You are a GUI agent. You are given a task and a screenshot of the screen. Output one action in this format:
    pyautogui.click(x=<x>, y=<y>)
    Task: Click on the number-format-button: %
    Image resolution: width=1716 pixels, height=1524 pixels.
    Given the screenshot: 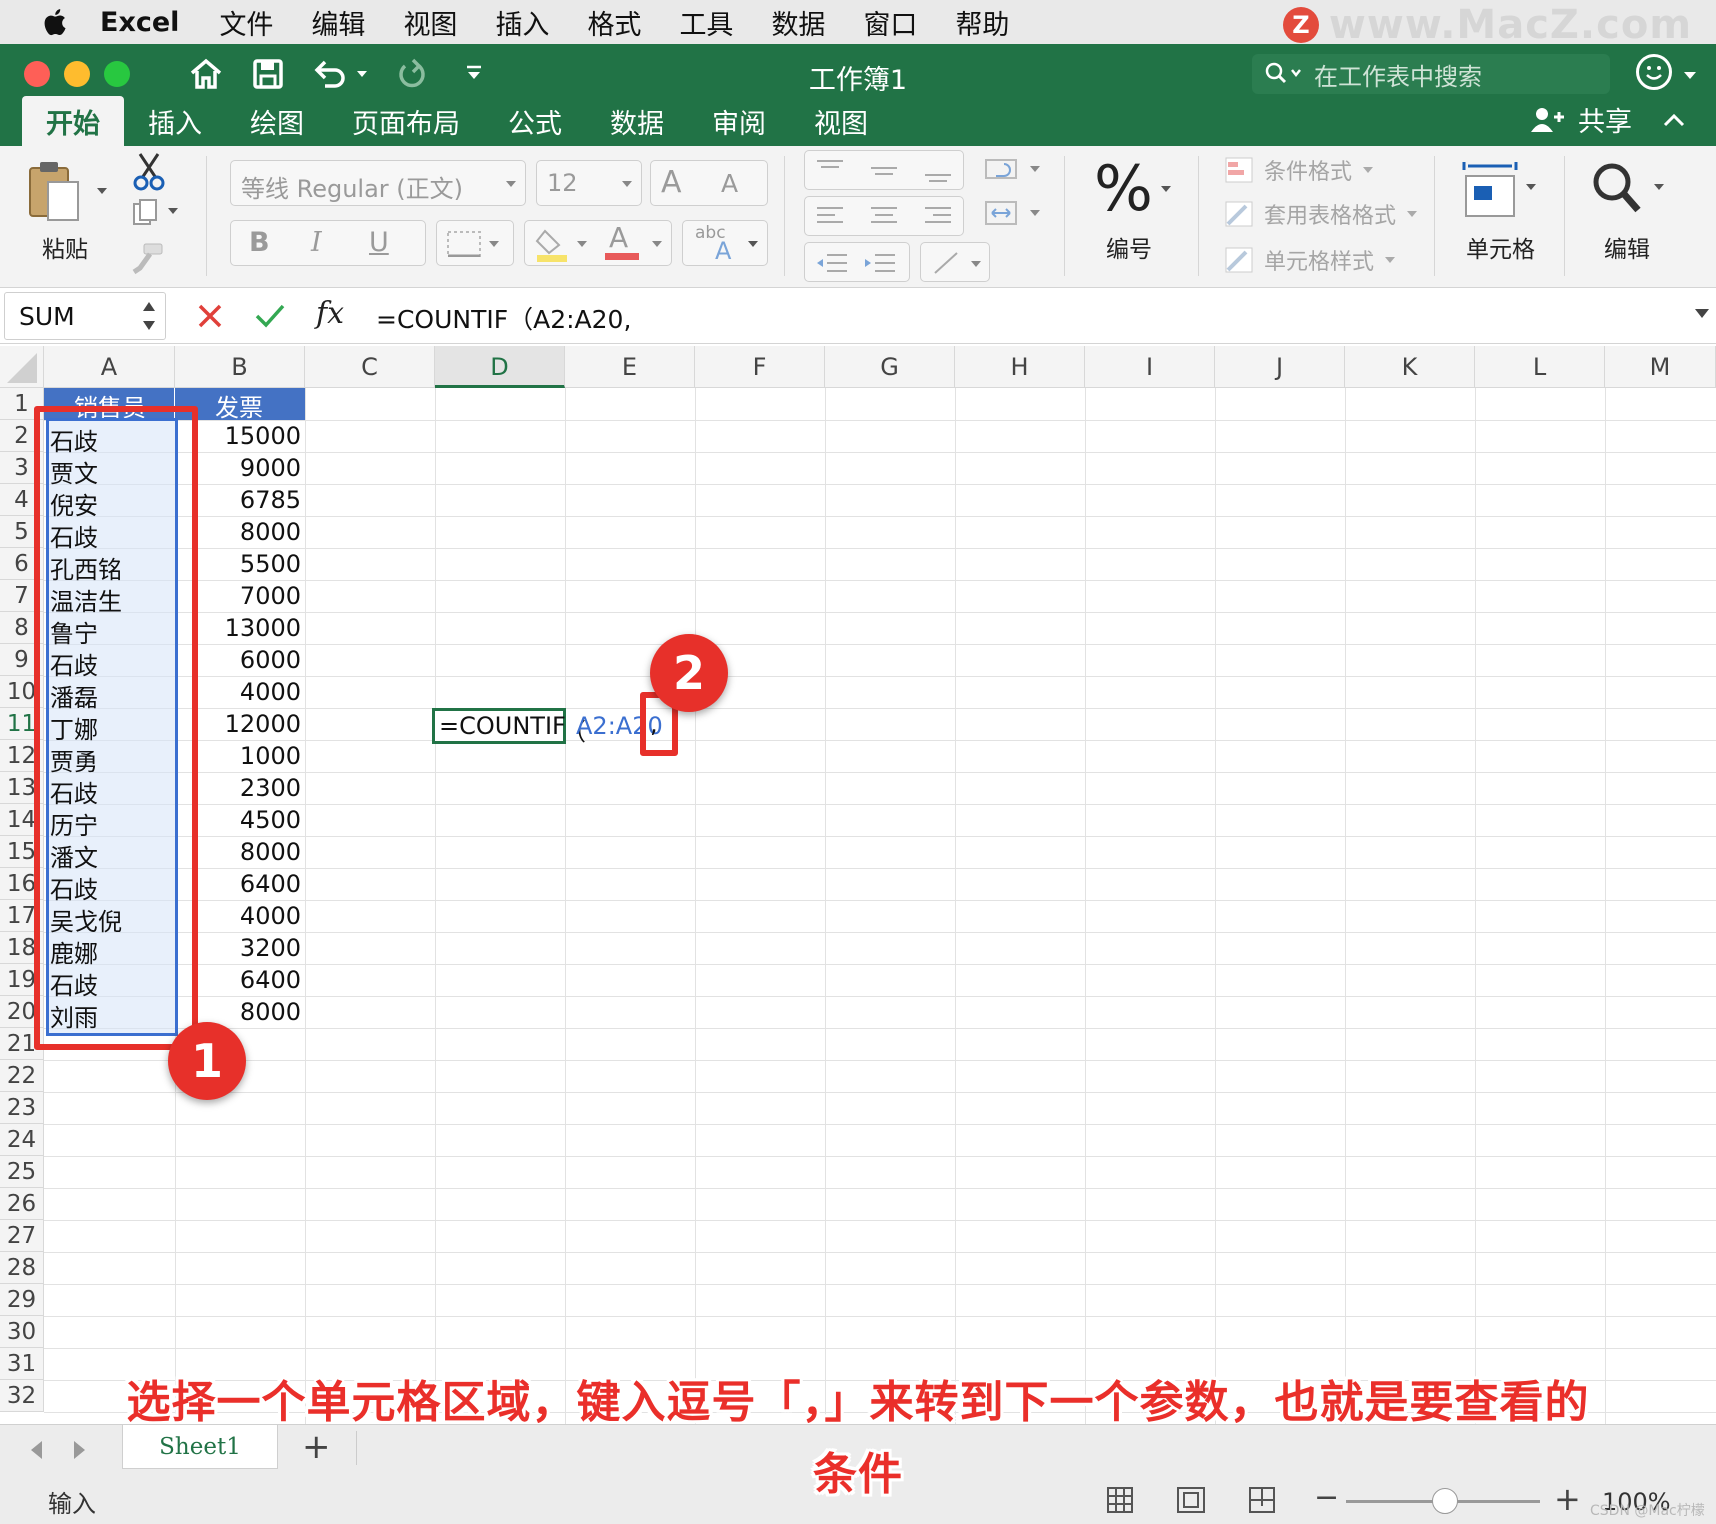 What is the action you would take?
    pyautogui.click(x=1123, y=188)
    